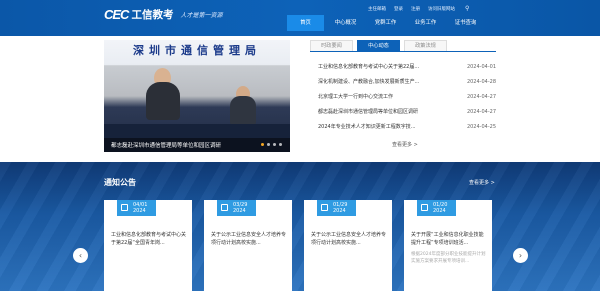  I want to click on login-link: 登录, so click(398, 9).